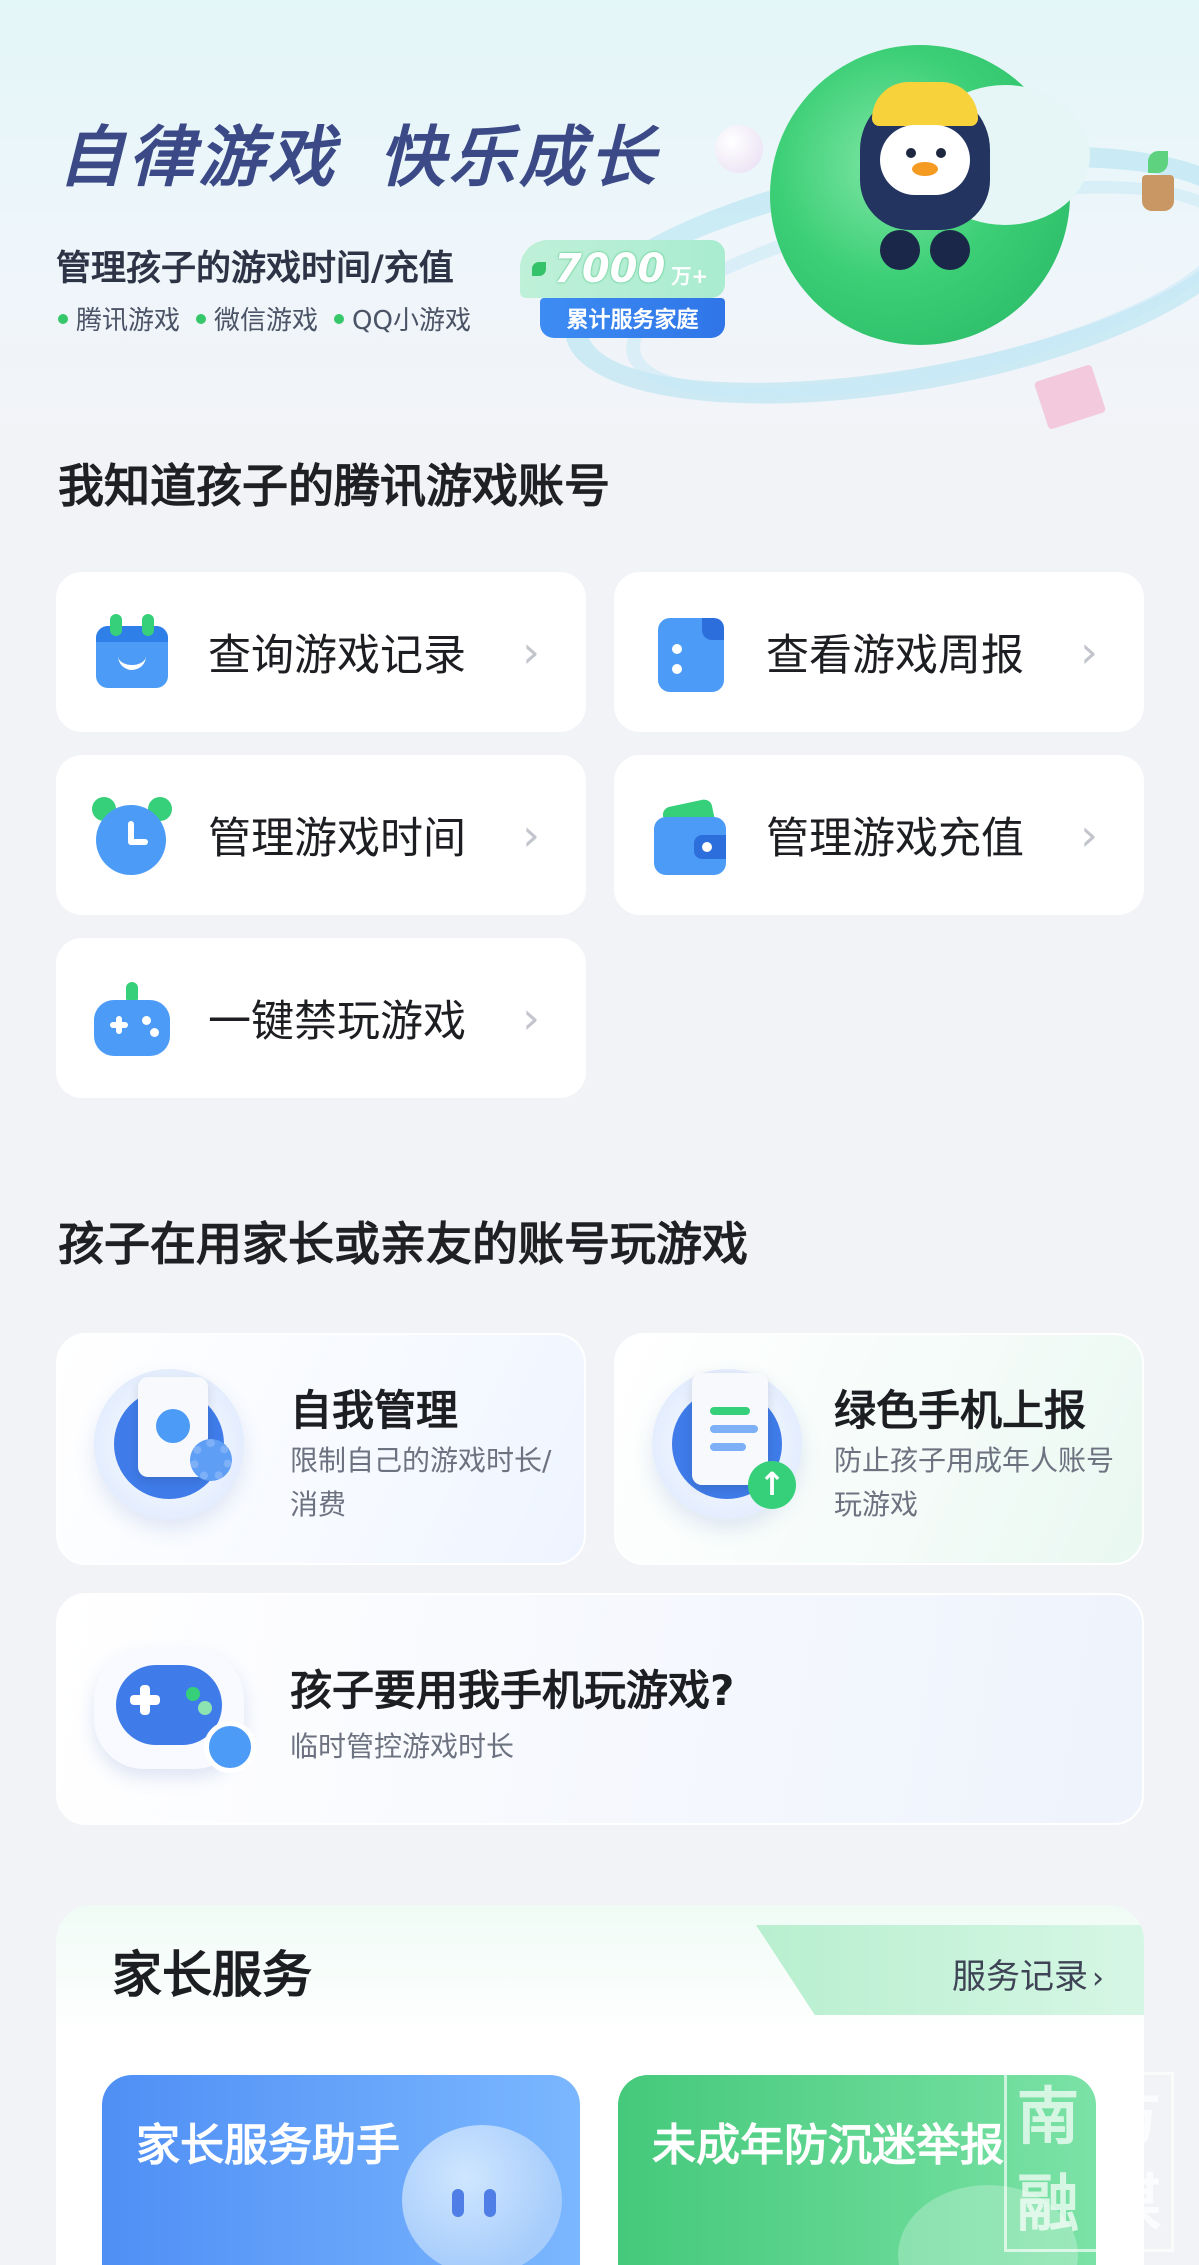  I want to click on service-record-link: 服务记录 ›, so click(1028, 1973).